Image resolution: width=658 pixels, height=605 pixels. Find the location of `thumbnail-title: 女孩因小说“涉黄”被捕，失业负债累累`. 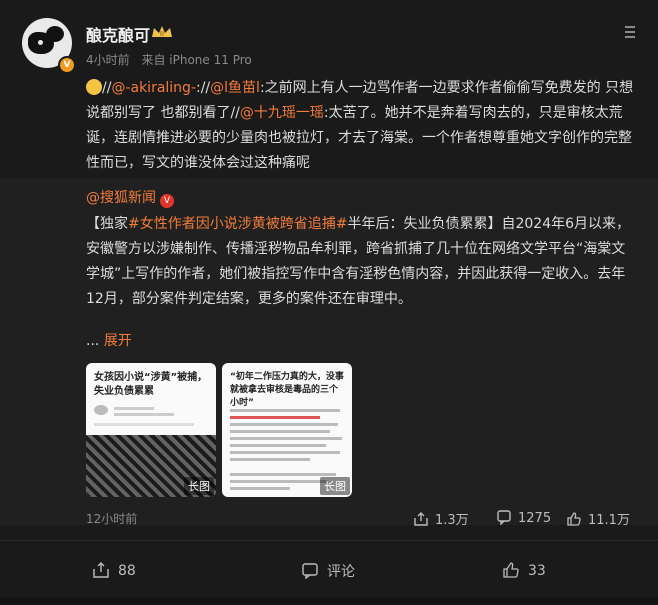

thumbnail-title: 女孩因小说“涉黄”被捕，失业负债累累 is located at coordinates (151, 384).